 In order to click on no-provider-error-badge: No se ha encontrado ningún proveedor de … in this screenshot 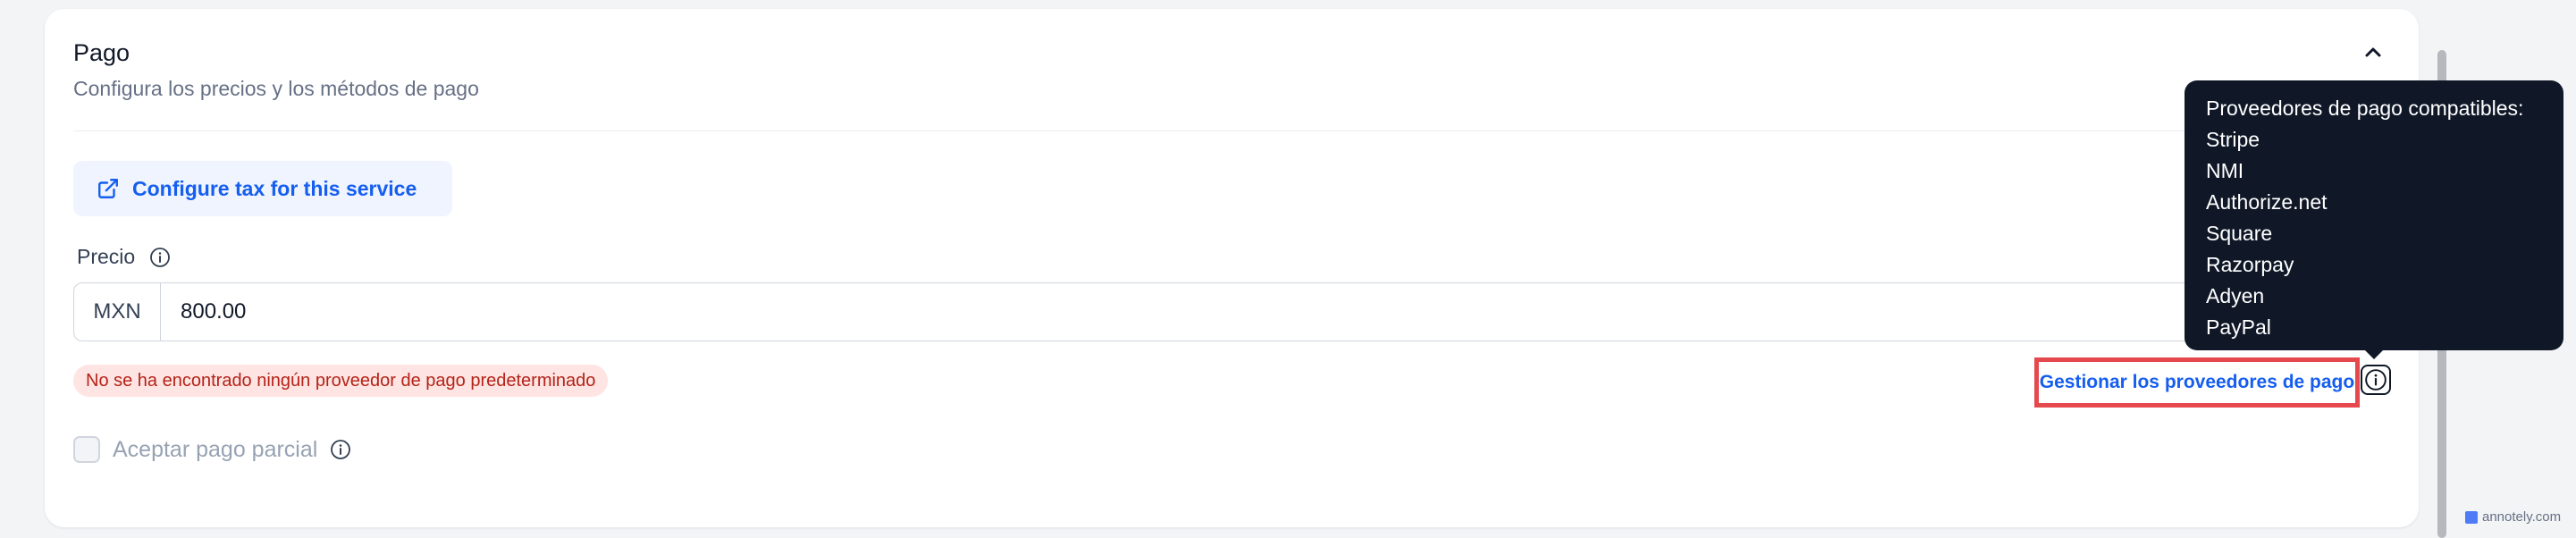, I will do `click(341, 381)`.